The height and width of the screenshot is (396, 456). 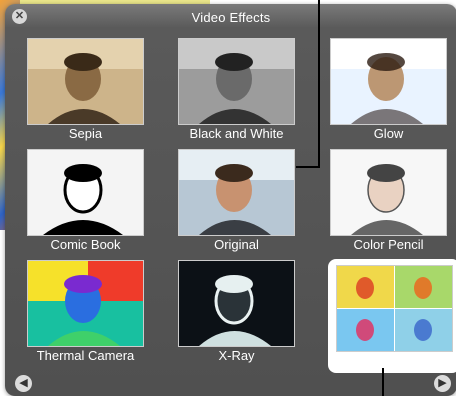 I want to click on effect-x-ray: X-Ray, so click(x=236, y=311).